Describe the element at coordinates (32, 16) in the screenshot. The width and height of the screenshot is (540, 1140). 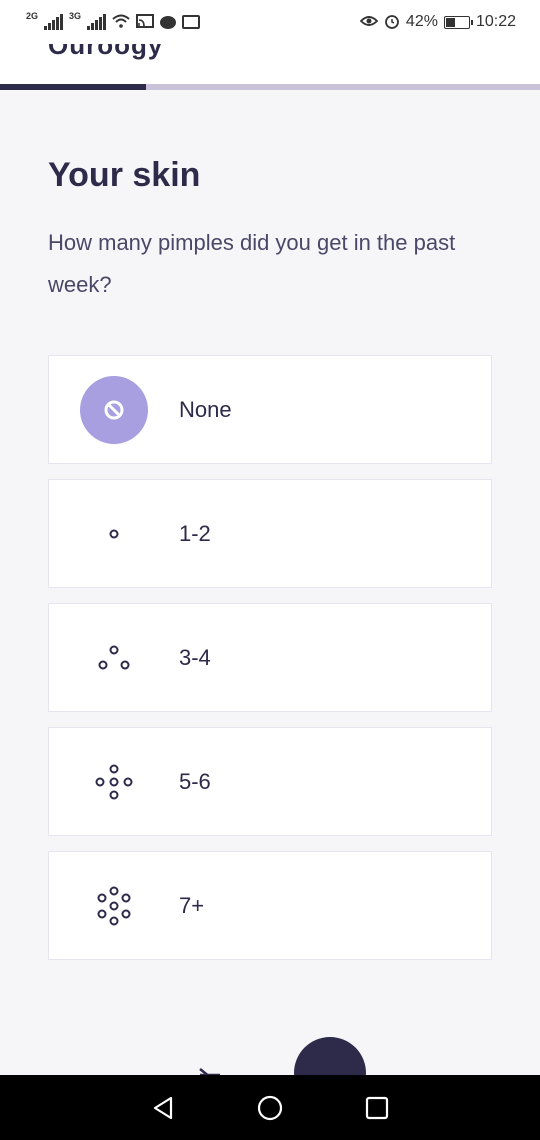
I see `network-type-2g: 2G` at that location.